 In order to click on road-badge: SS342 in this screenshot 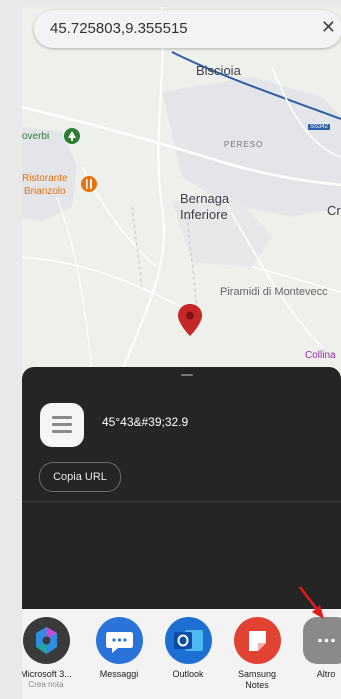, I will do `click(319, 127)`.